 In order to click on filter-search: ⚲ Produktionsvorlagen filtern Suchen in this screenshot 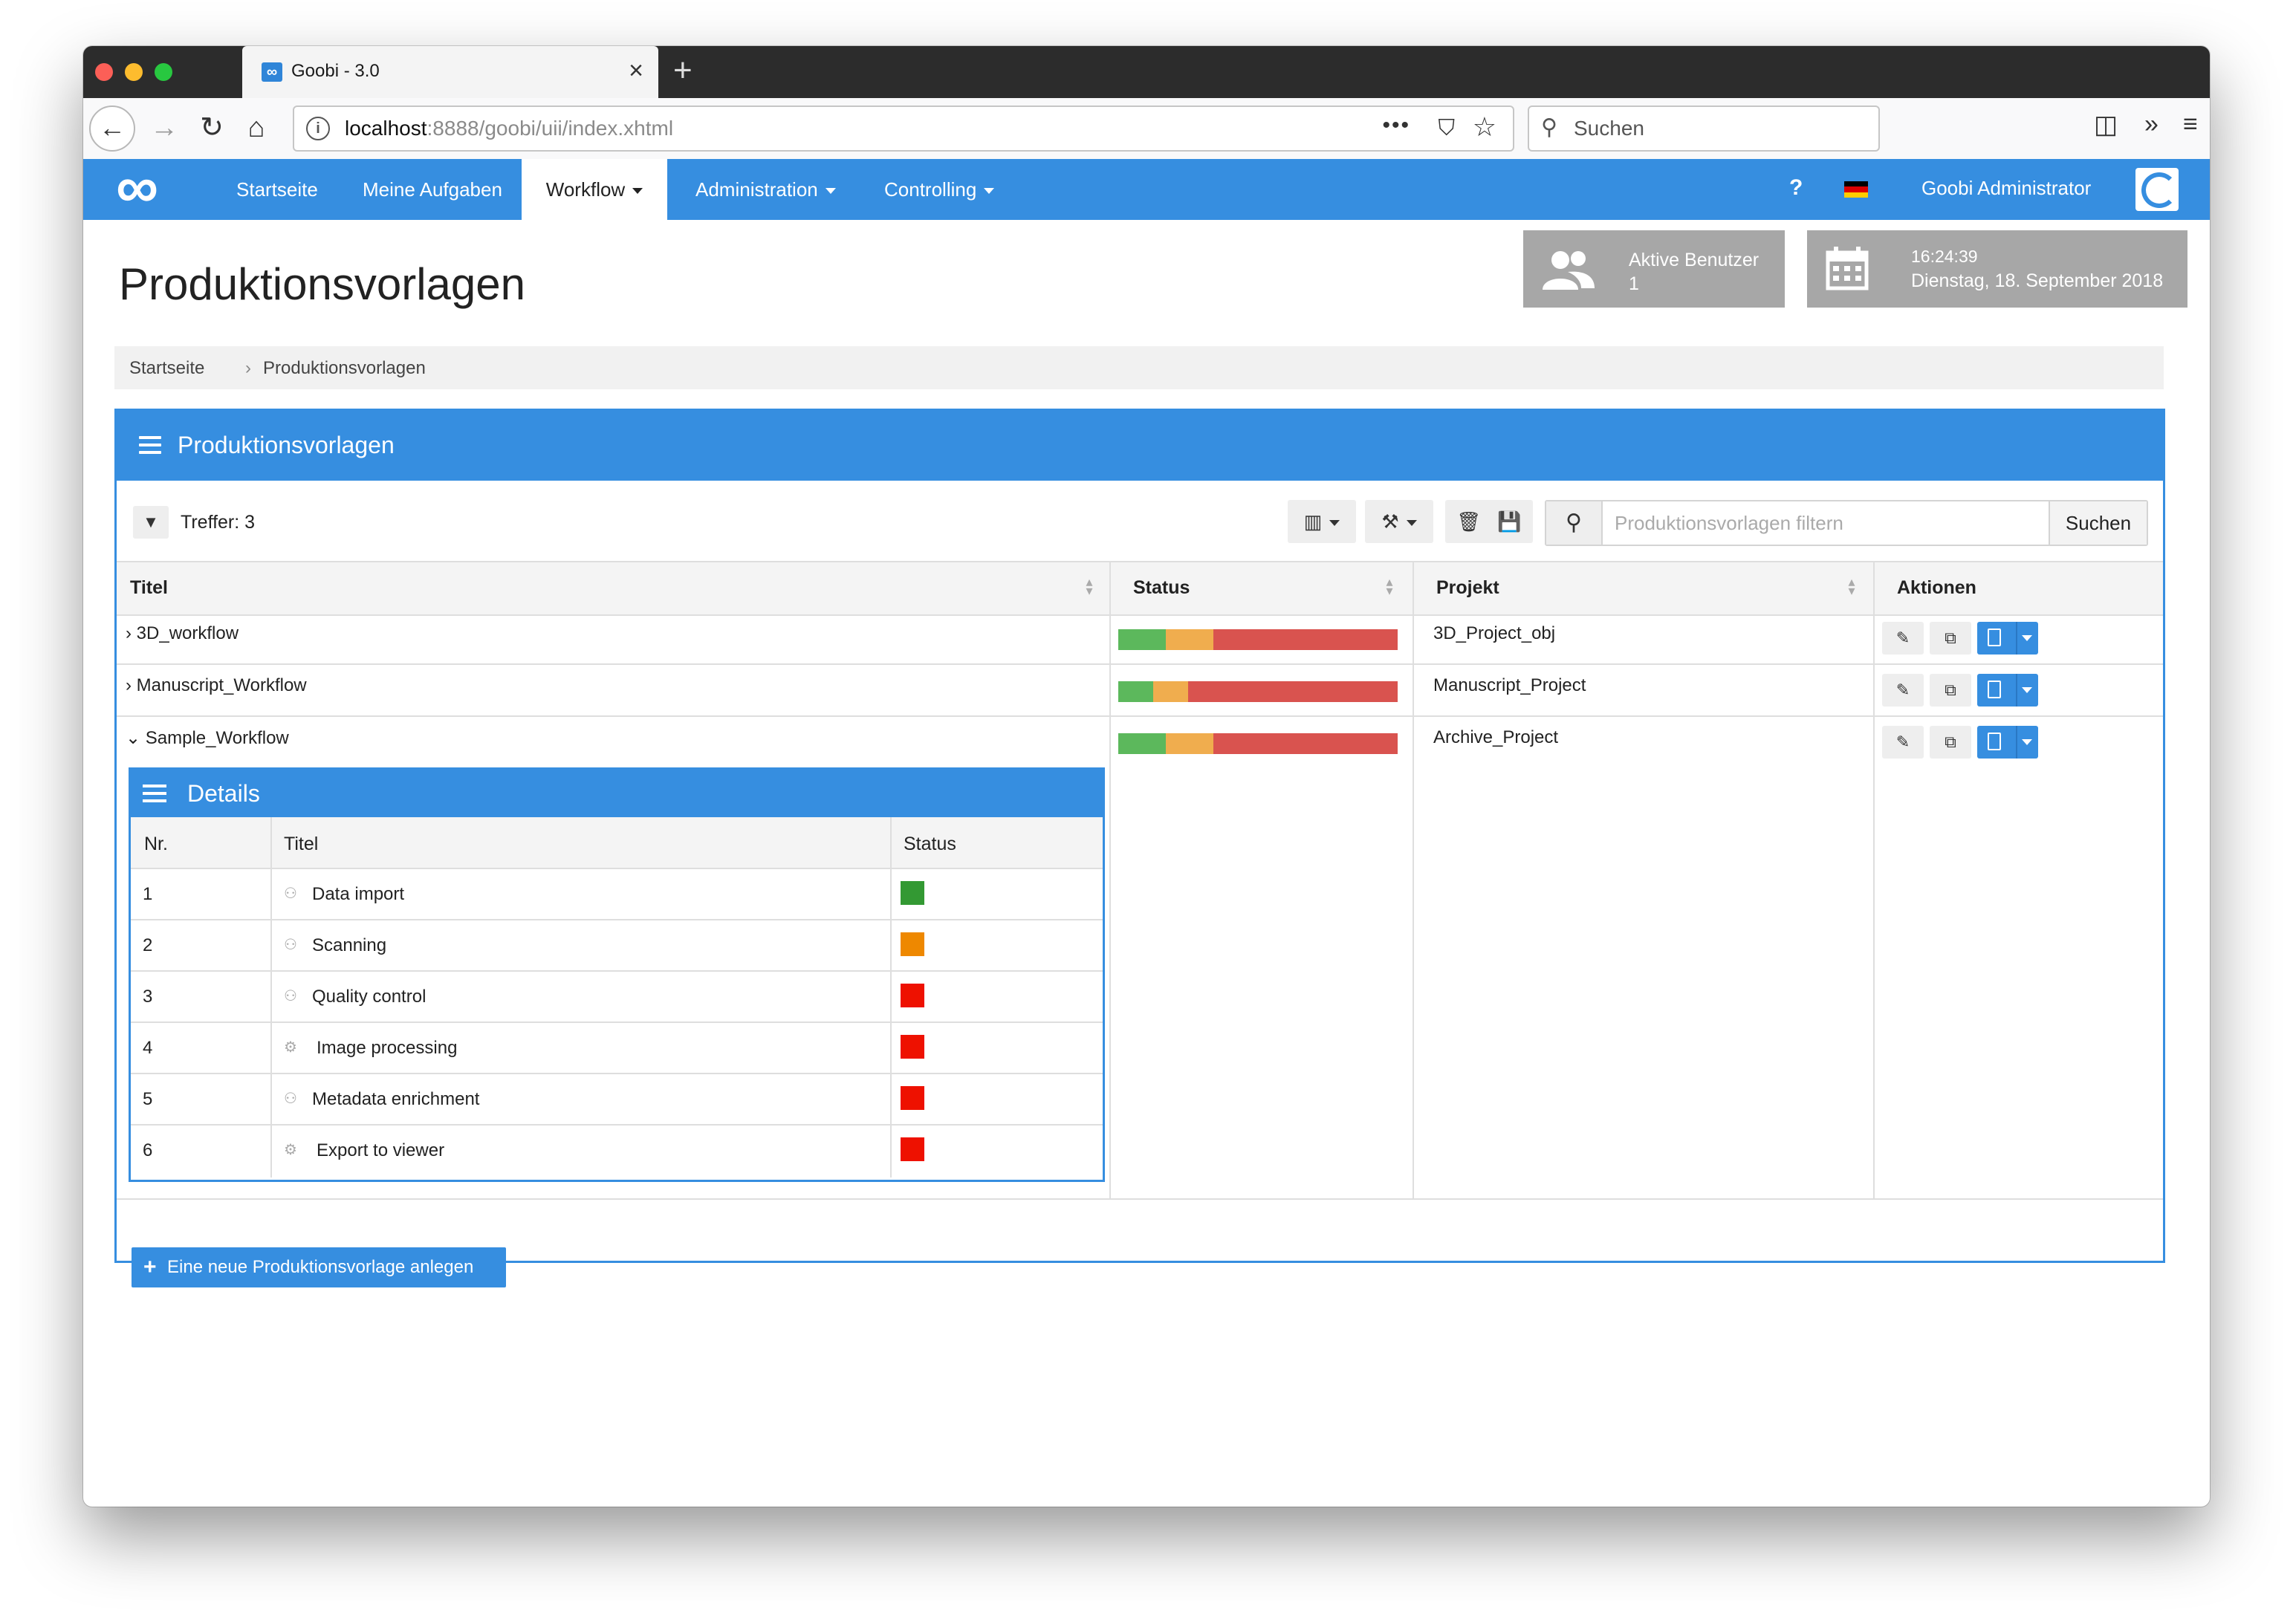, I will do `click(1846, 523)`.